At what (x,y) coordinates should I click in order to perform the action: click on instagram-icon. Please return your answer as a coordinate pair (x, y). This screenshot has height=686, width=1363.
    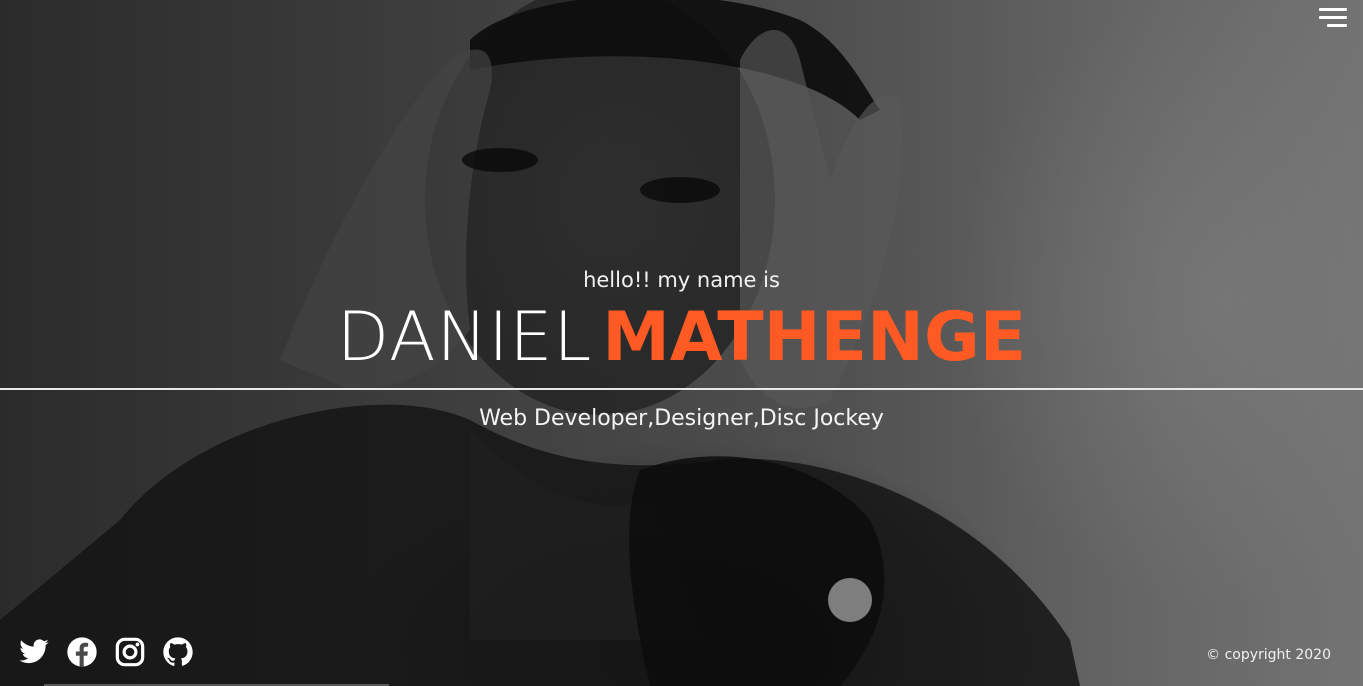
    Looking at the image, I should click on (130, 652).